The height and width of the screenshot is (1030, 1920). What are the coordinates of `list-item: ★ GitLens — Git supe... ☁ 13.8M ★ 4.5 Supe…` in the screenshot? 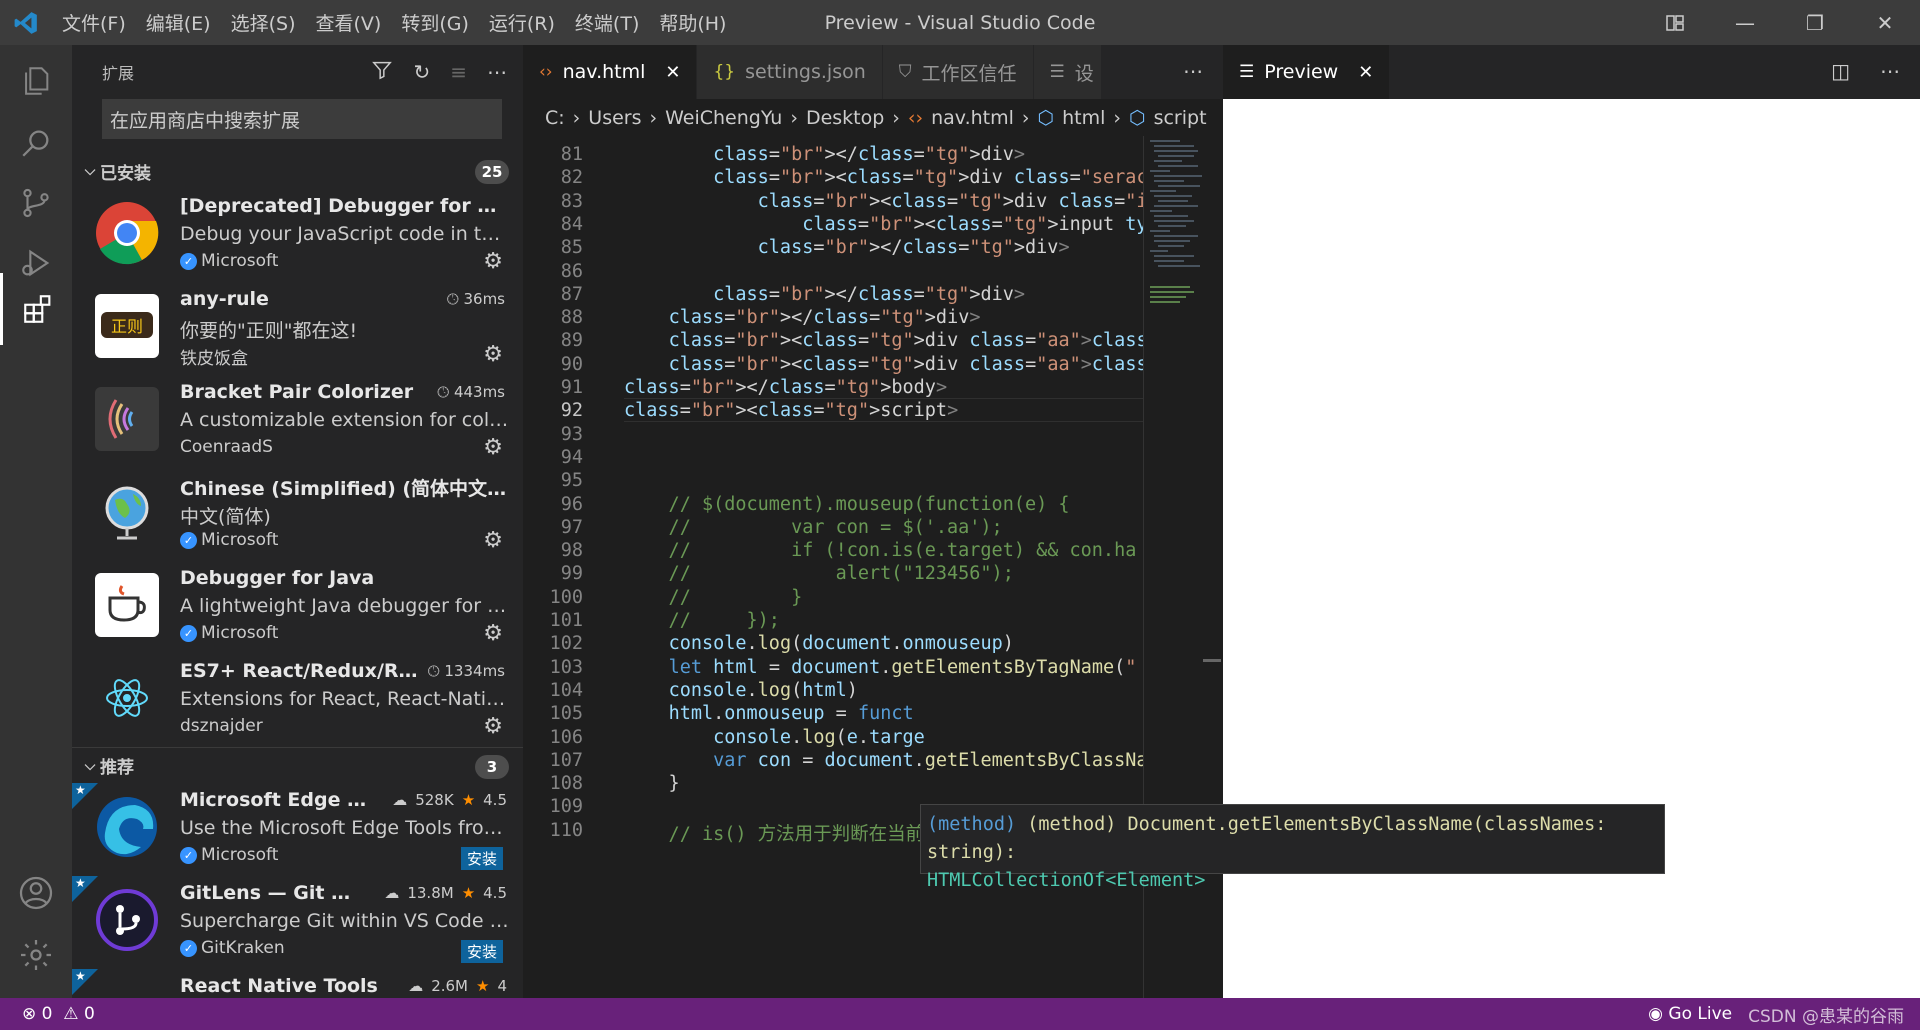 It's located at (297, 922).